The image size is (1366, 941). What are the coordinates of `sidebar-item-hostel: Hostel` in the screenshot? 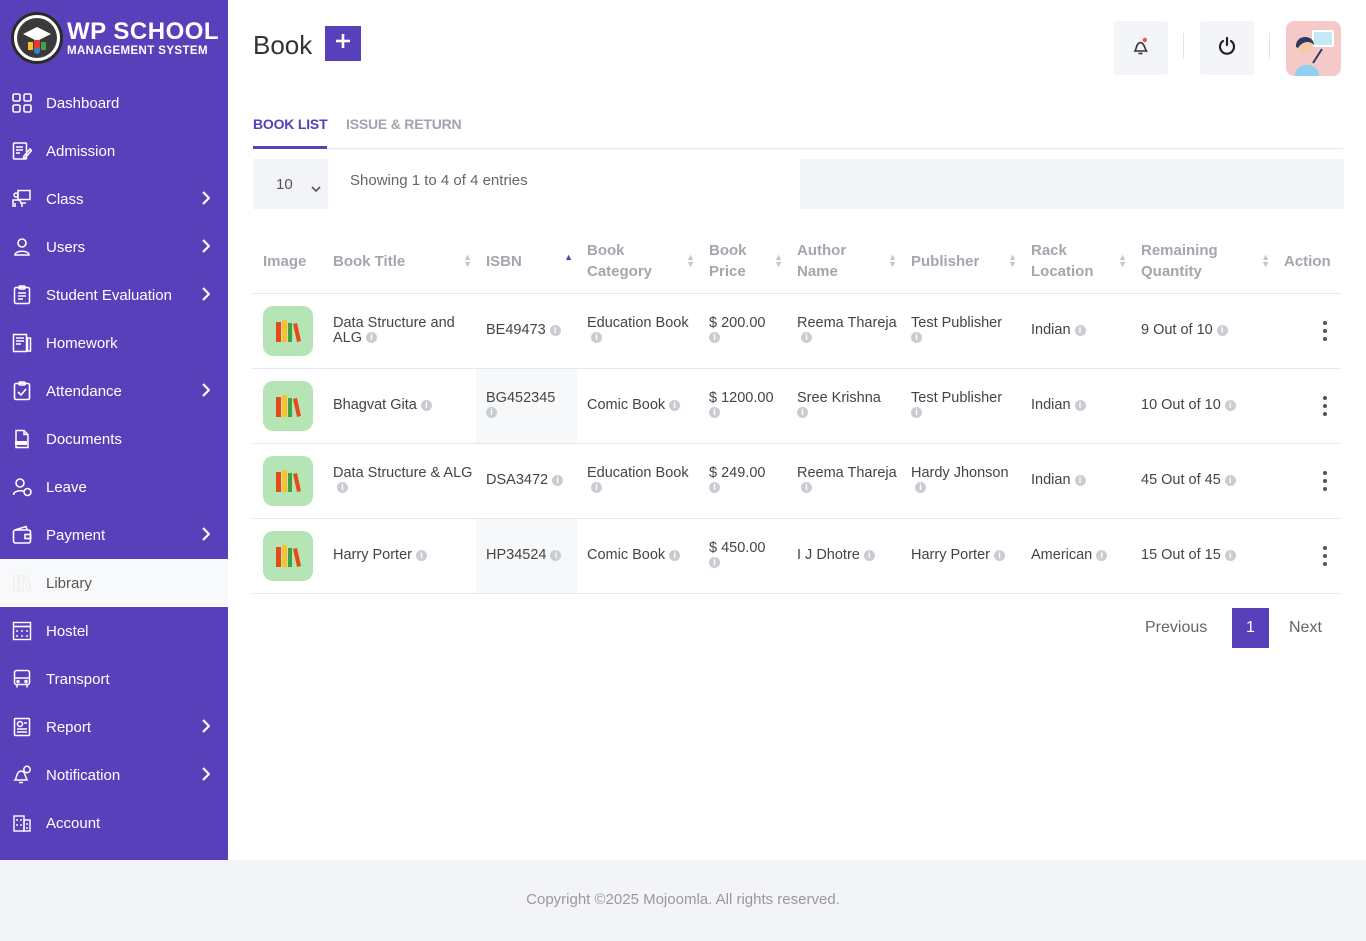 It's located at (114, 631).